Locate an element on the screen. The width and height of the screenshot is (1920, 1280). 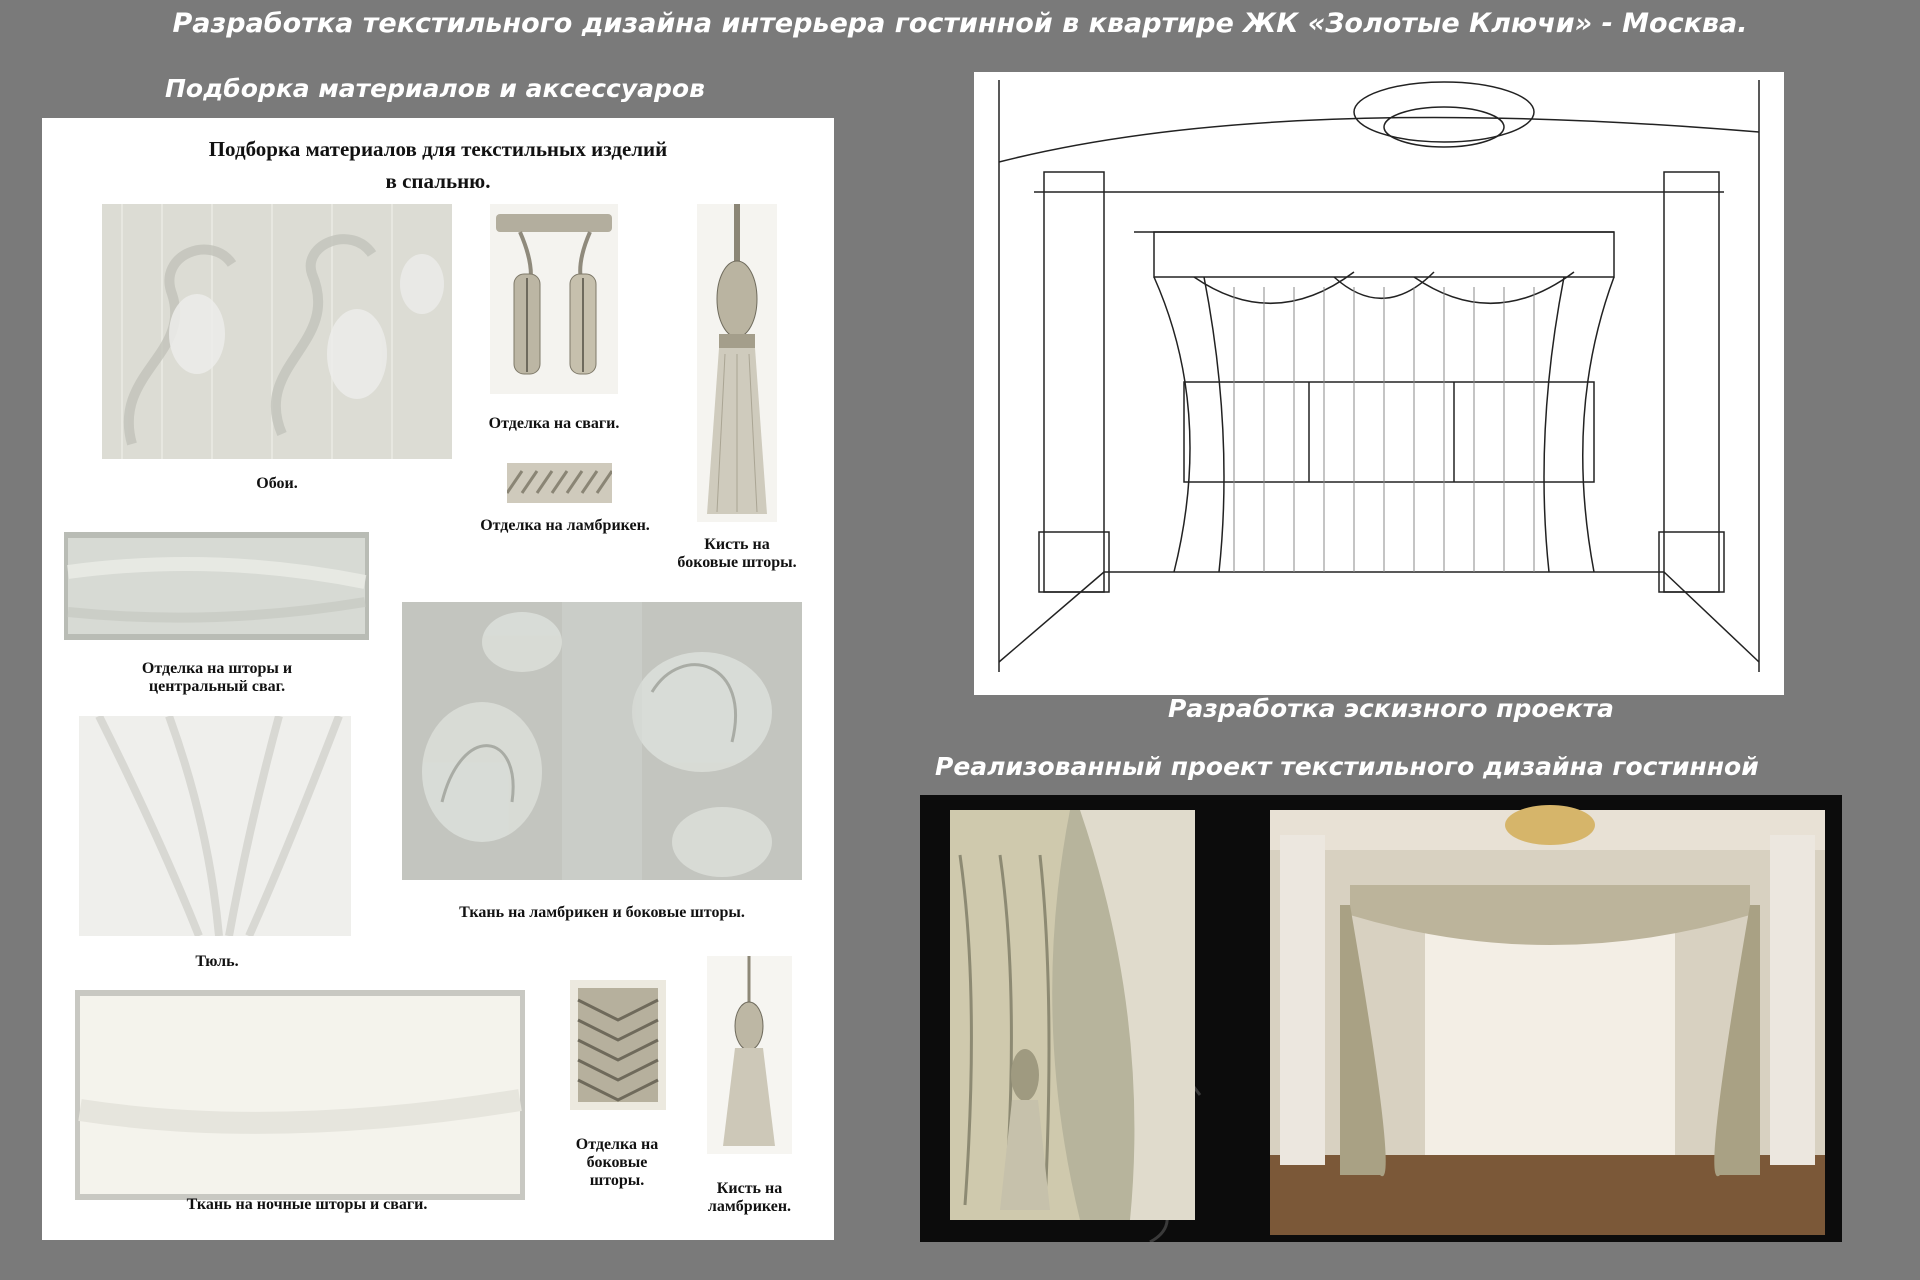
lambrequin-fabric-caption-line: Ткань на ламбрикен и боковые шторы. is located at coordinates (602, 912).